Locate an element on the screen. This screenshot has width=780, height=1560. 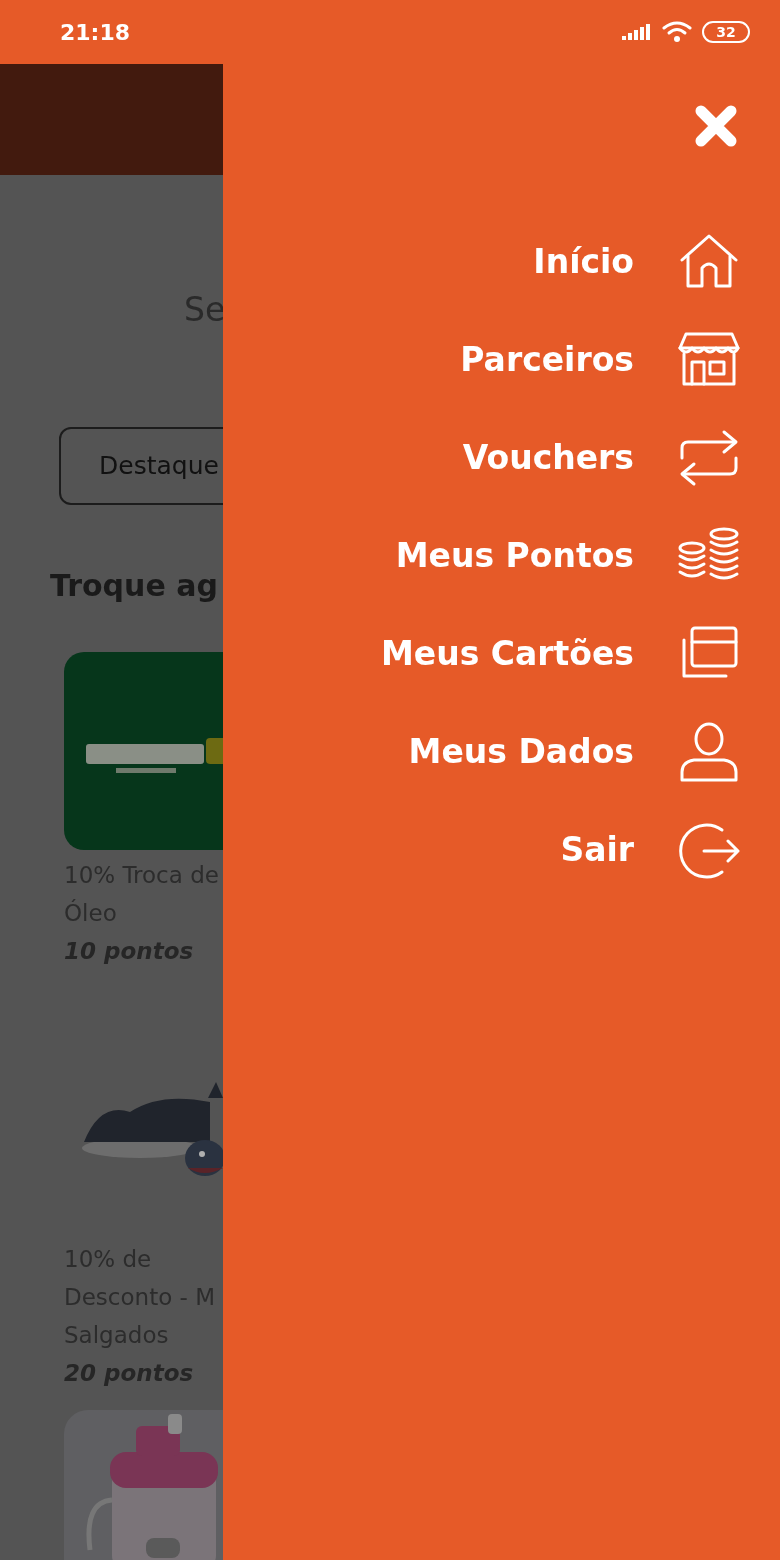
menu-item: Meus Dados is located at coordinates (521, 752).